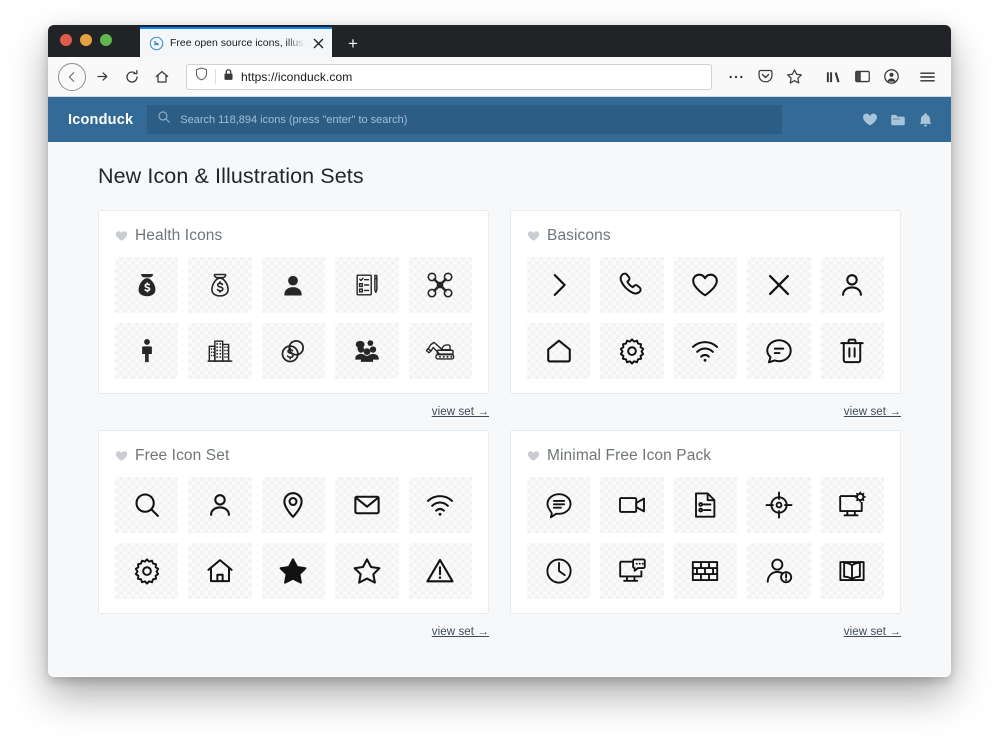 The width and height of the screenshot is (1000, 746). I want to click on icon-tile-clock, so click(559, 571).